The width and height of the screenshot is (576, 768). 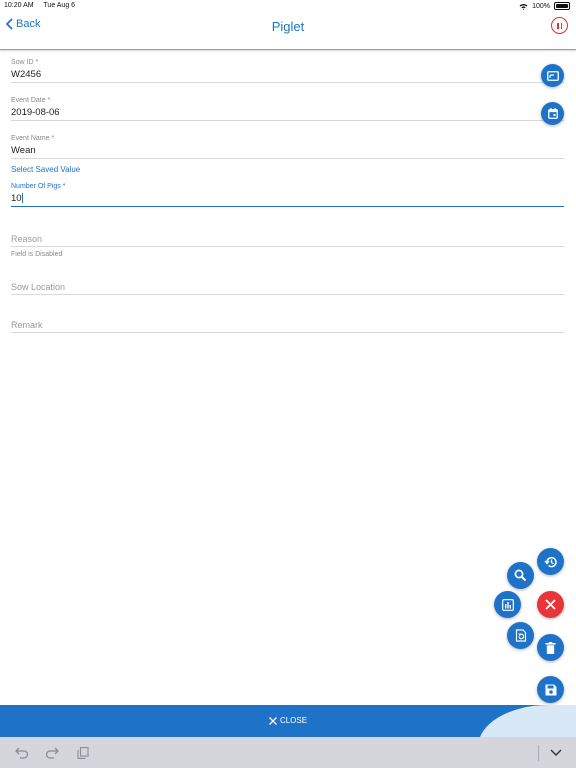 I want to click on scan-button, so click(x=552, y=75).